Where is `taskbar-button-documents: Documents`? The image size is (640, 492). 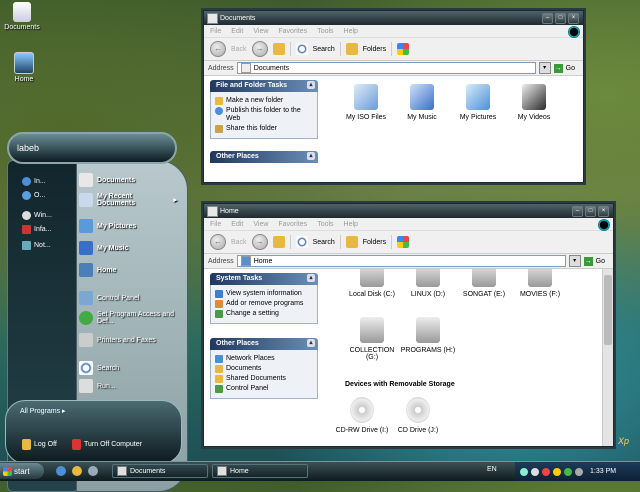 taskbar-button-documents: Documents is located at coordinates (160, 471).